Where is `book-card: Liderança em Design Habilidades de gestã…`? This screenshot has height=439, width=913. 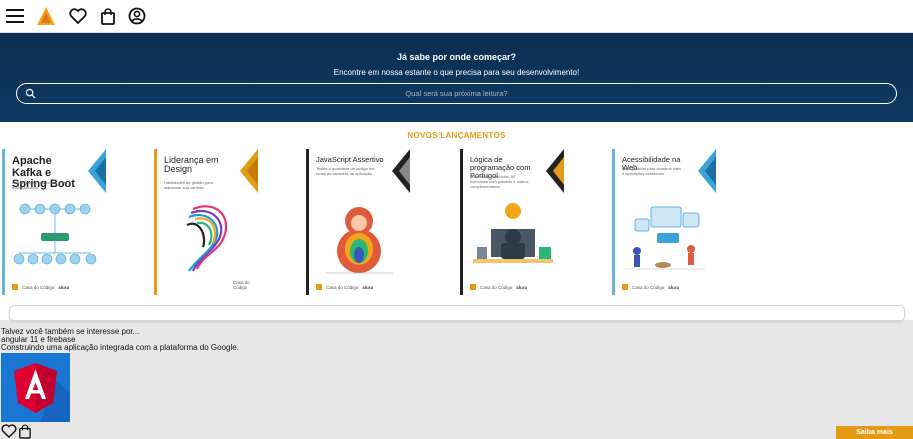 book-card: Liderança em Design Habilidades de gestã… is located at coordinates (206, 222).